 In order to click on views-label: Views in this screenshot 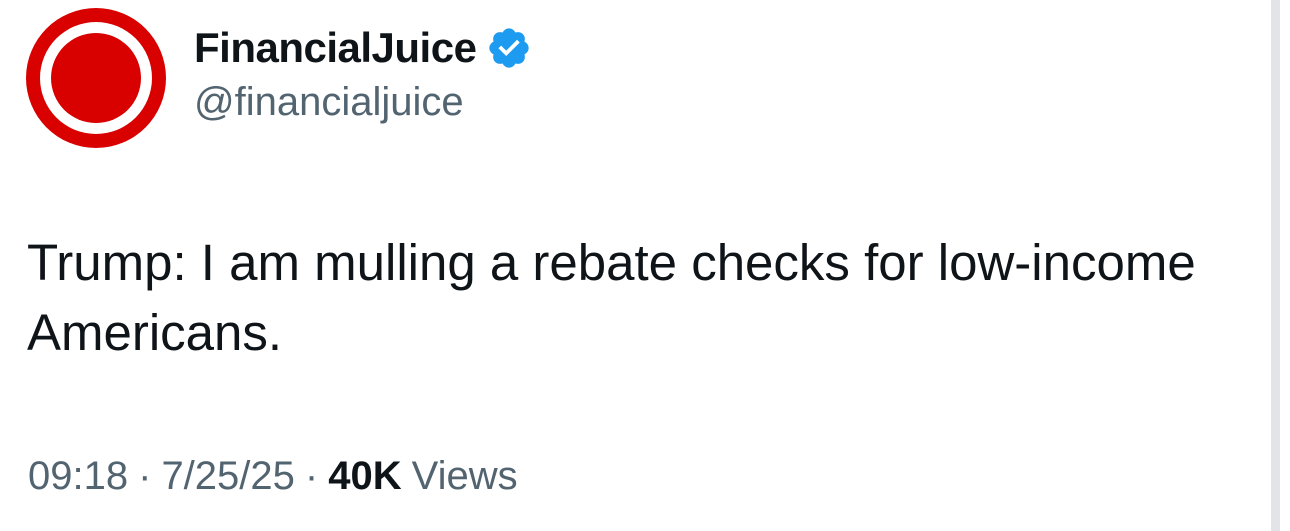, I will do `click(464, 475)`.